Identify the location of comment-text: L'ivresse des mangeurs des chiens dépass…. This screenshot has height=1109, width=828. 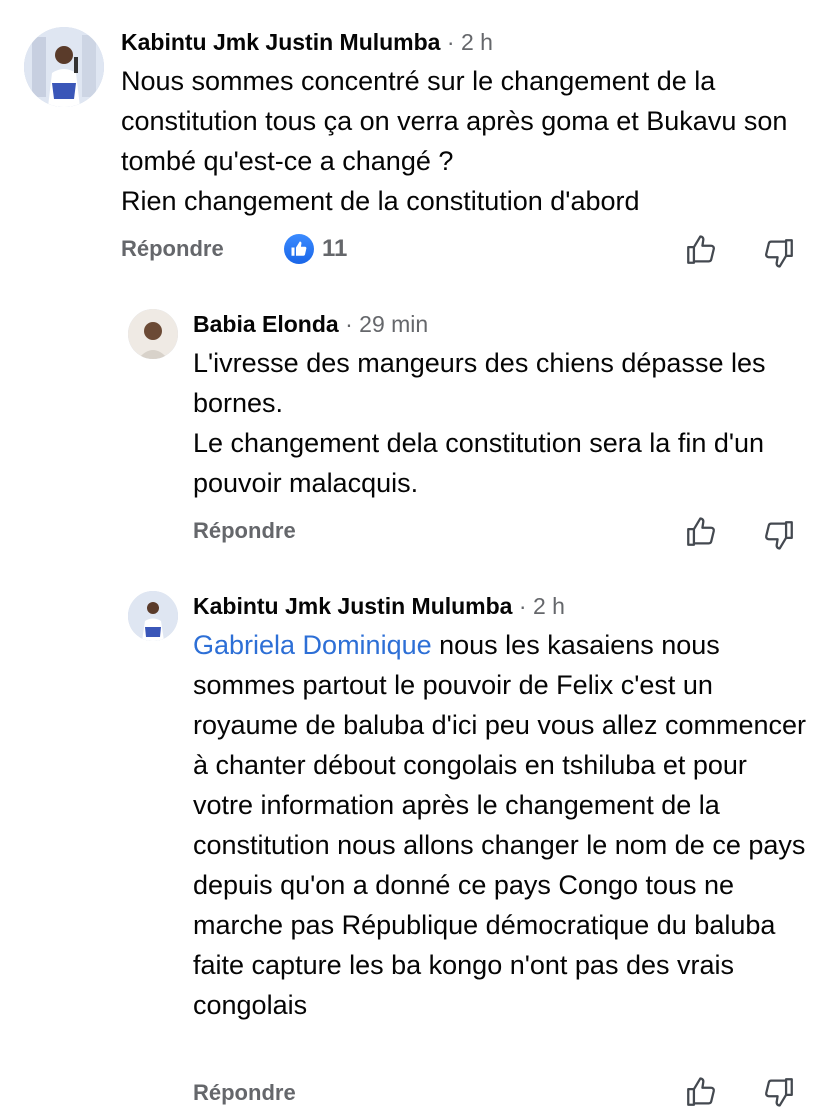
(479, 423).